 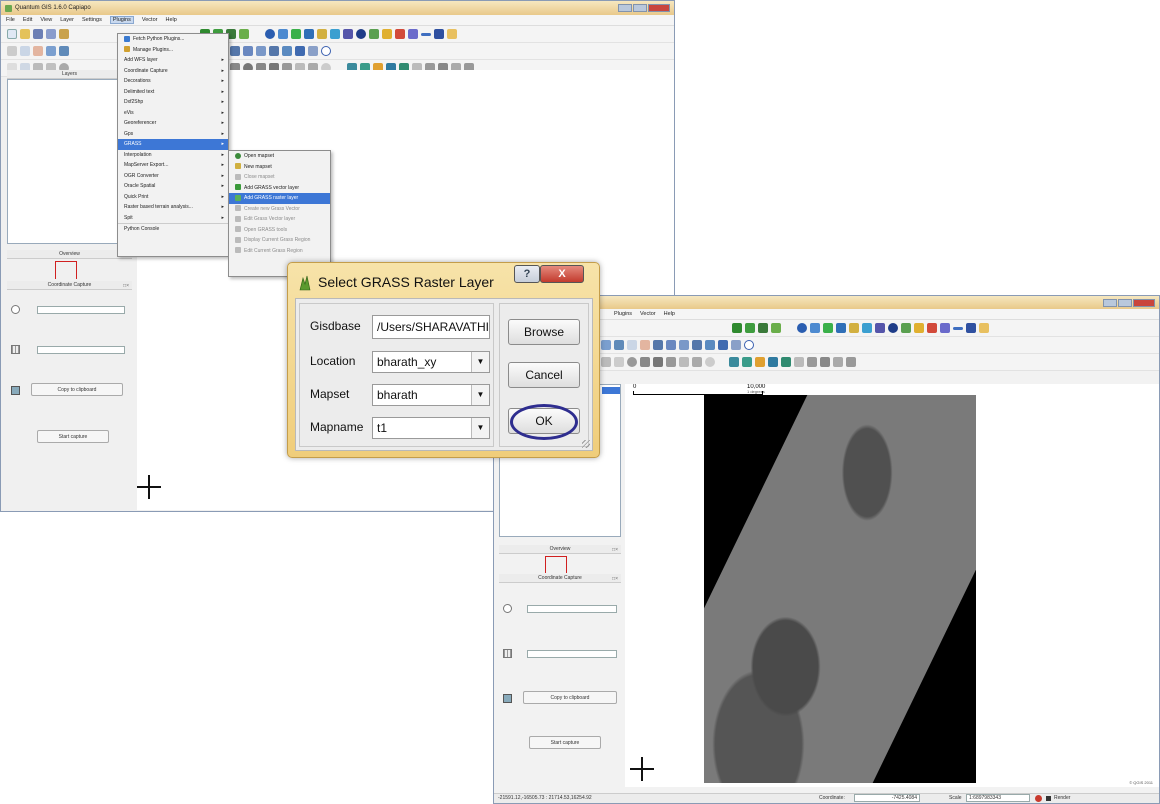 What do you see at coordinates (173, 165) in the screenshot?
I see `menu-item-mapserver-export: MapServer Export... ▸` at bounding box center [173, 165].